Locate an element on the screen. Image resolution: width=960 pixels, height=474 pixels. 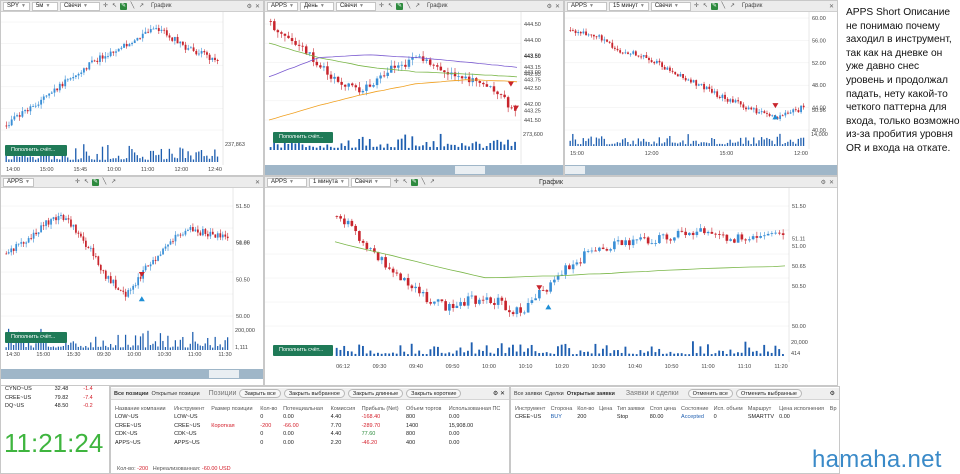
column-header: Состояние is located at coordinates (695, 408).